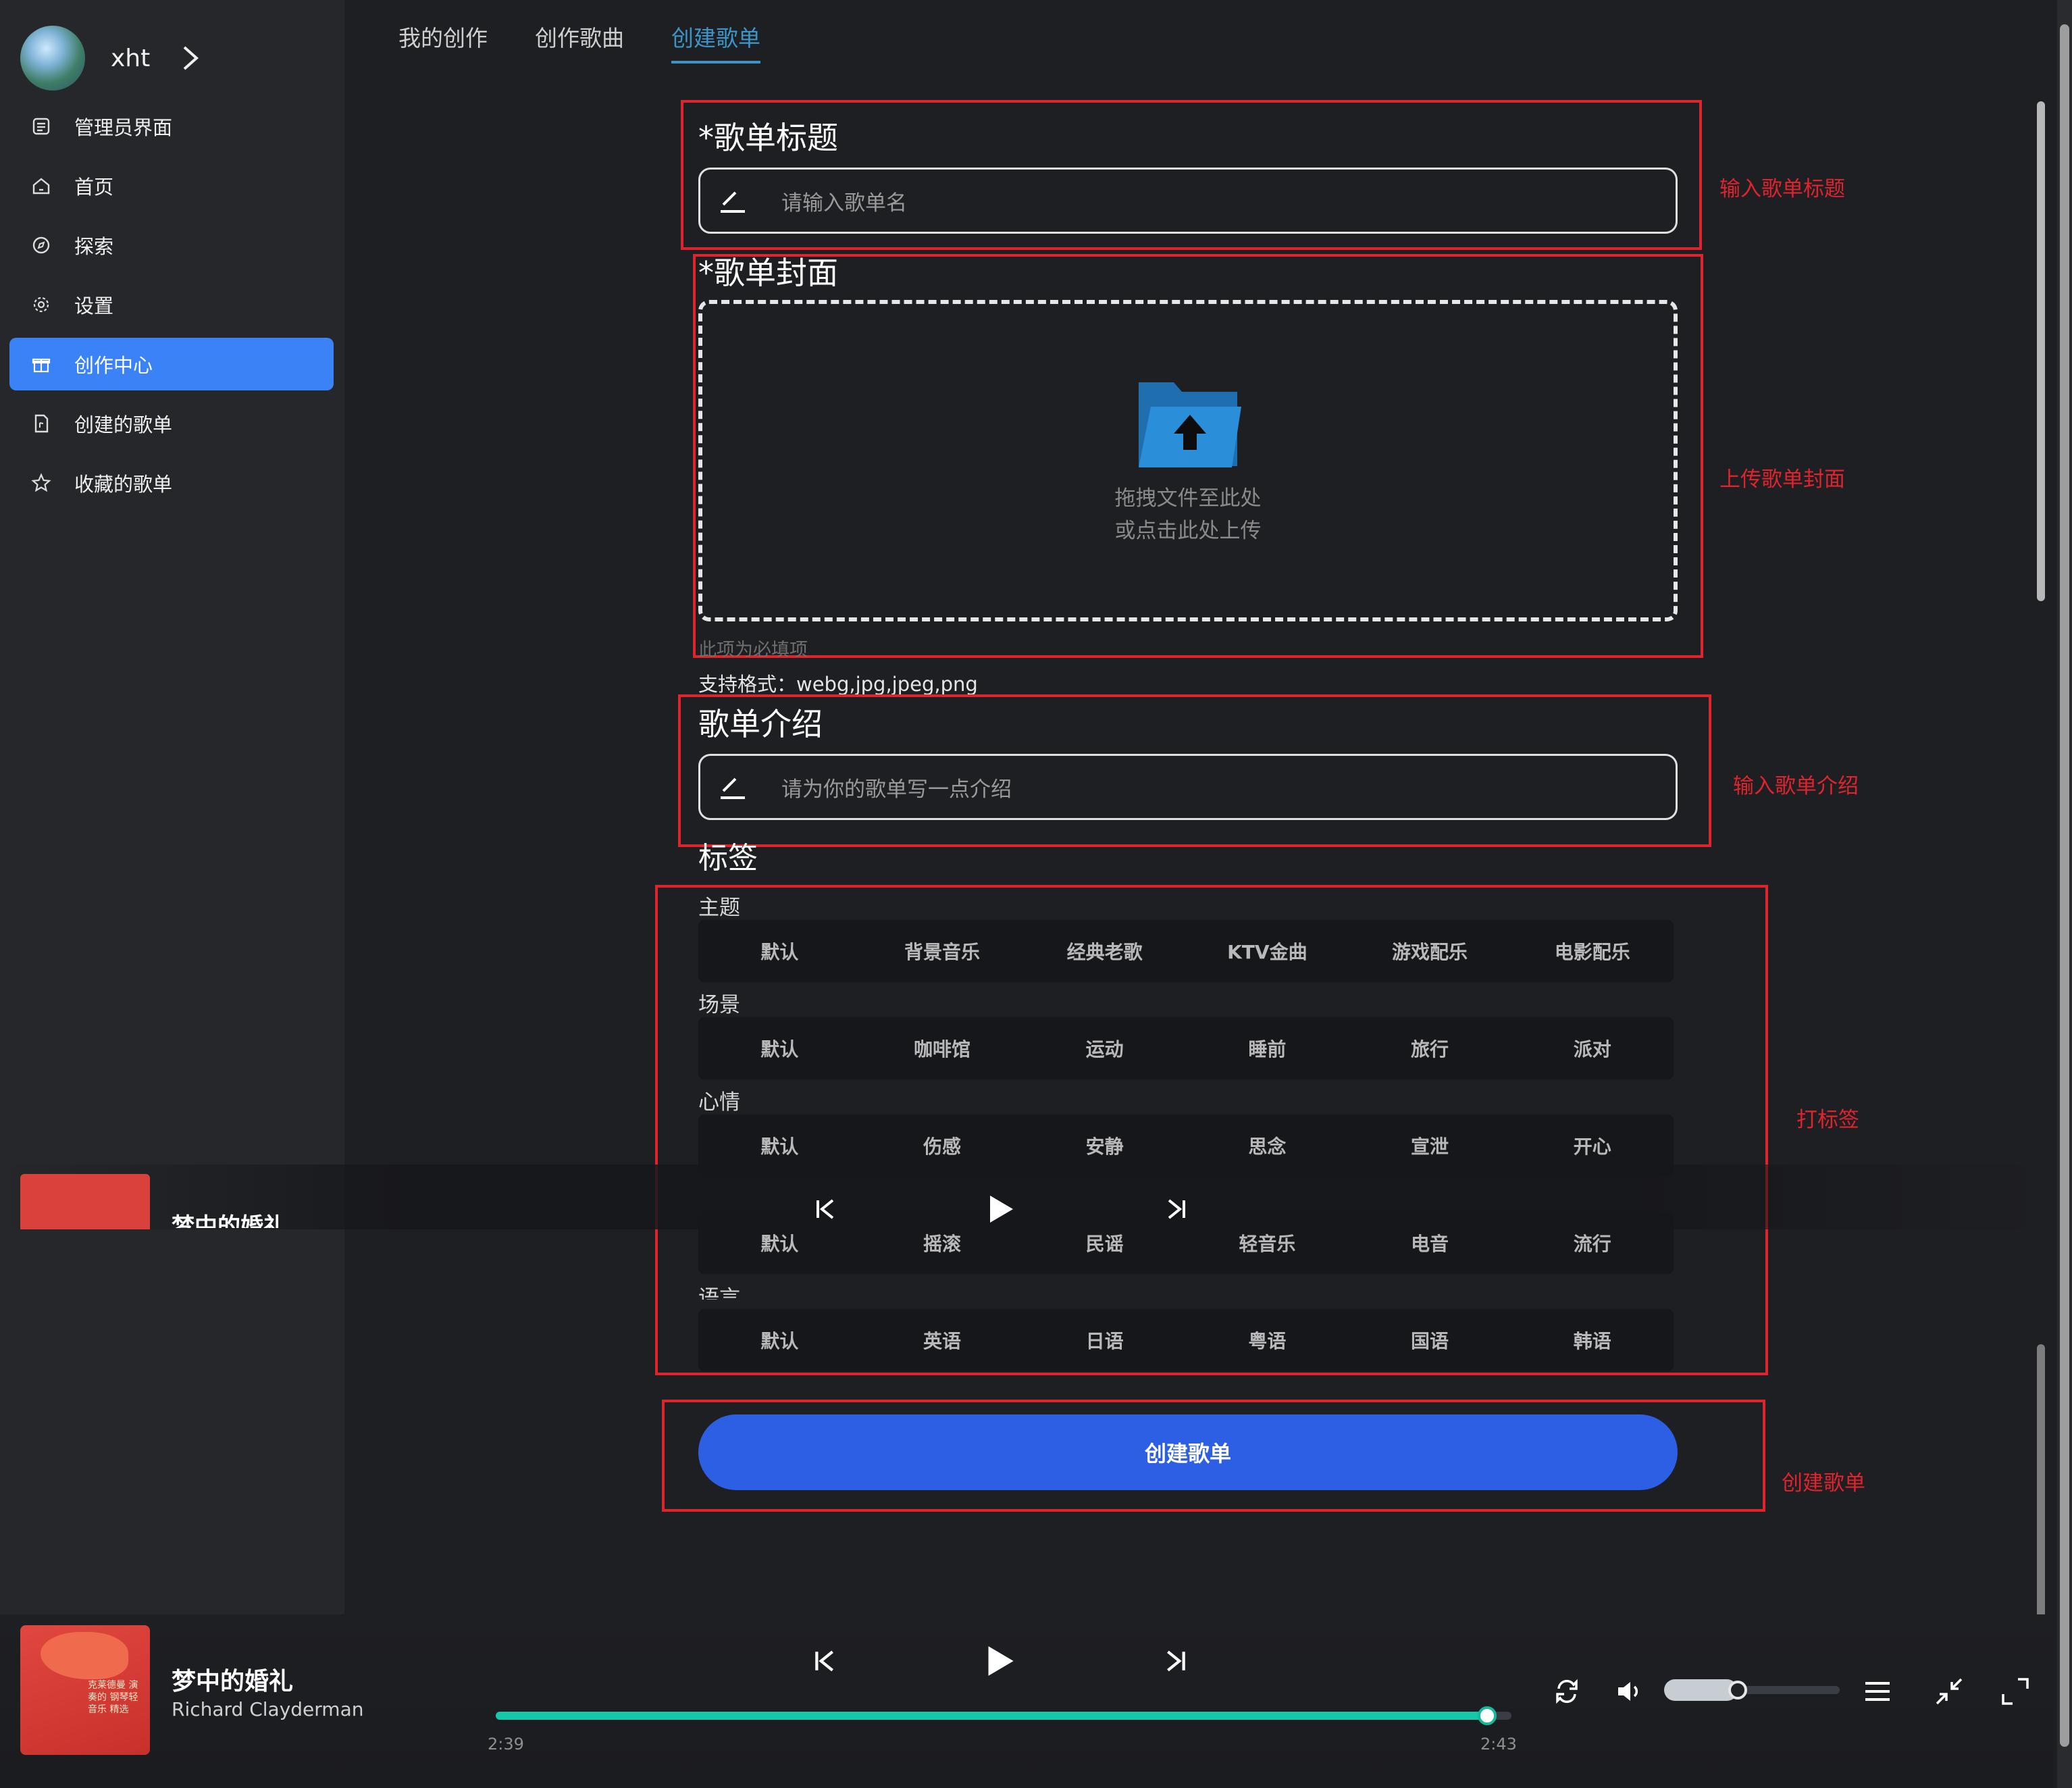 Image resolution: width=2072 pixels, height=1788 pixels. What do you see at coordinates (233, 1681) in the screenshot?
I see `song-title: 梦中的婚礼` at bounding box center [233, 1681].